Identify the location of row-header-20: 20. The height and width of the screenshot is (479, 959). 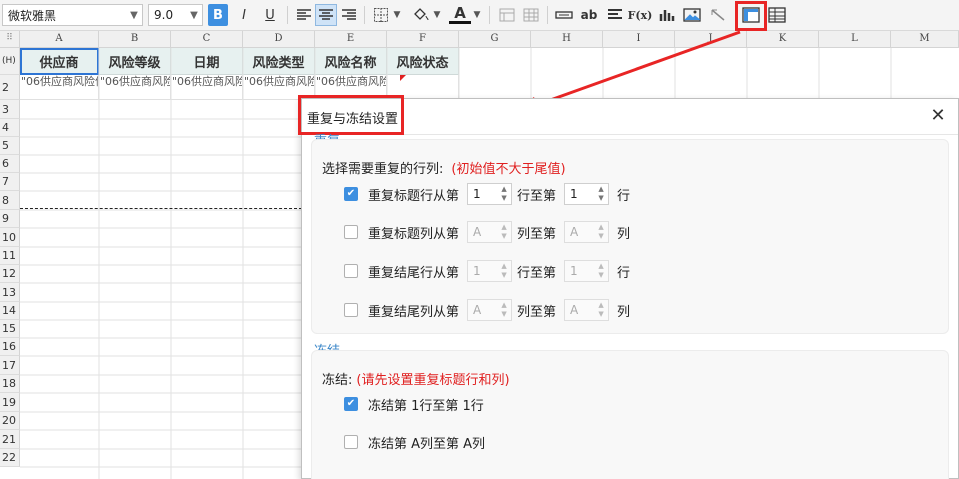
(10, 421).